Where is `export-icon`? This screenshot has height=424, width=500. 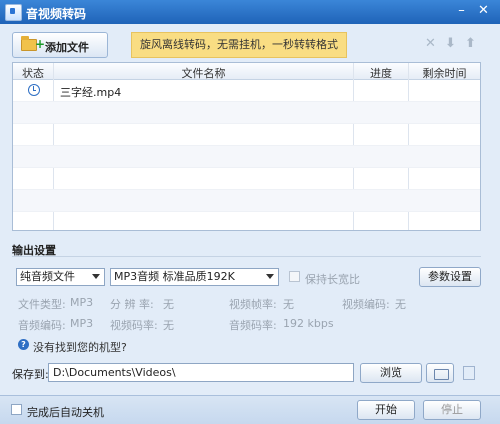
export-icon is located at coordinates (469, 373).